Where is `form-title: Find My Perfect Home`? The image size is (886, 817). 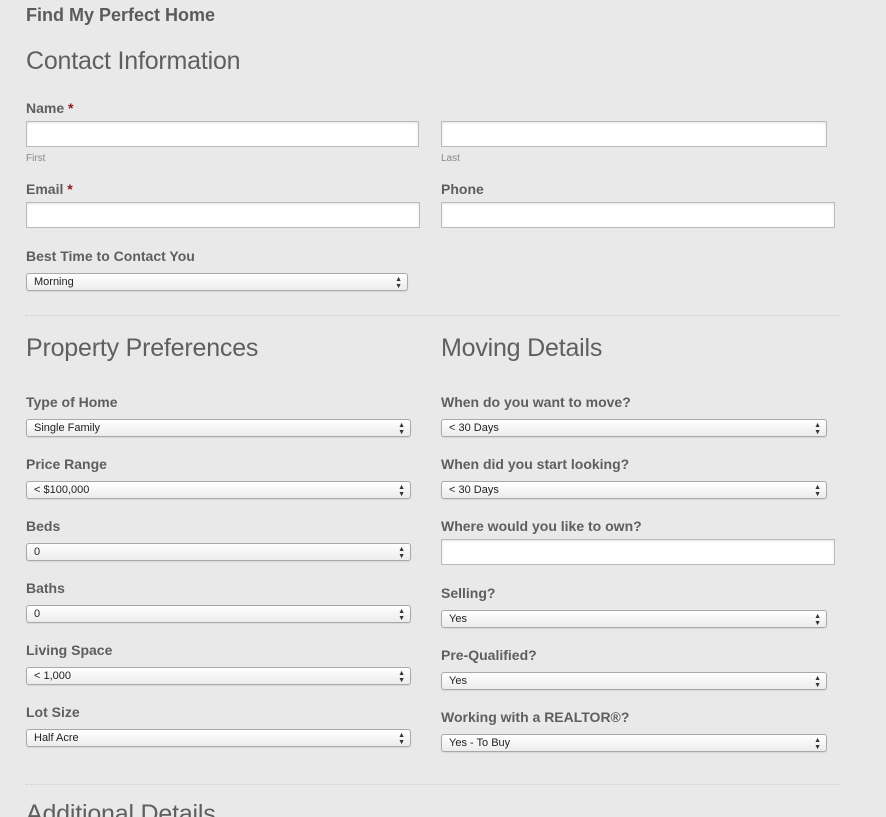 form-title: Find My Perfect Home is located at coordinates (121, 15).